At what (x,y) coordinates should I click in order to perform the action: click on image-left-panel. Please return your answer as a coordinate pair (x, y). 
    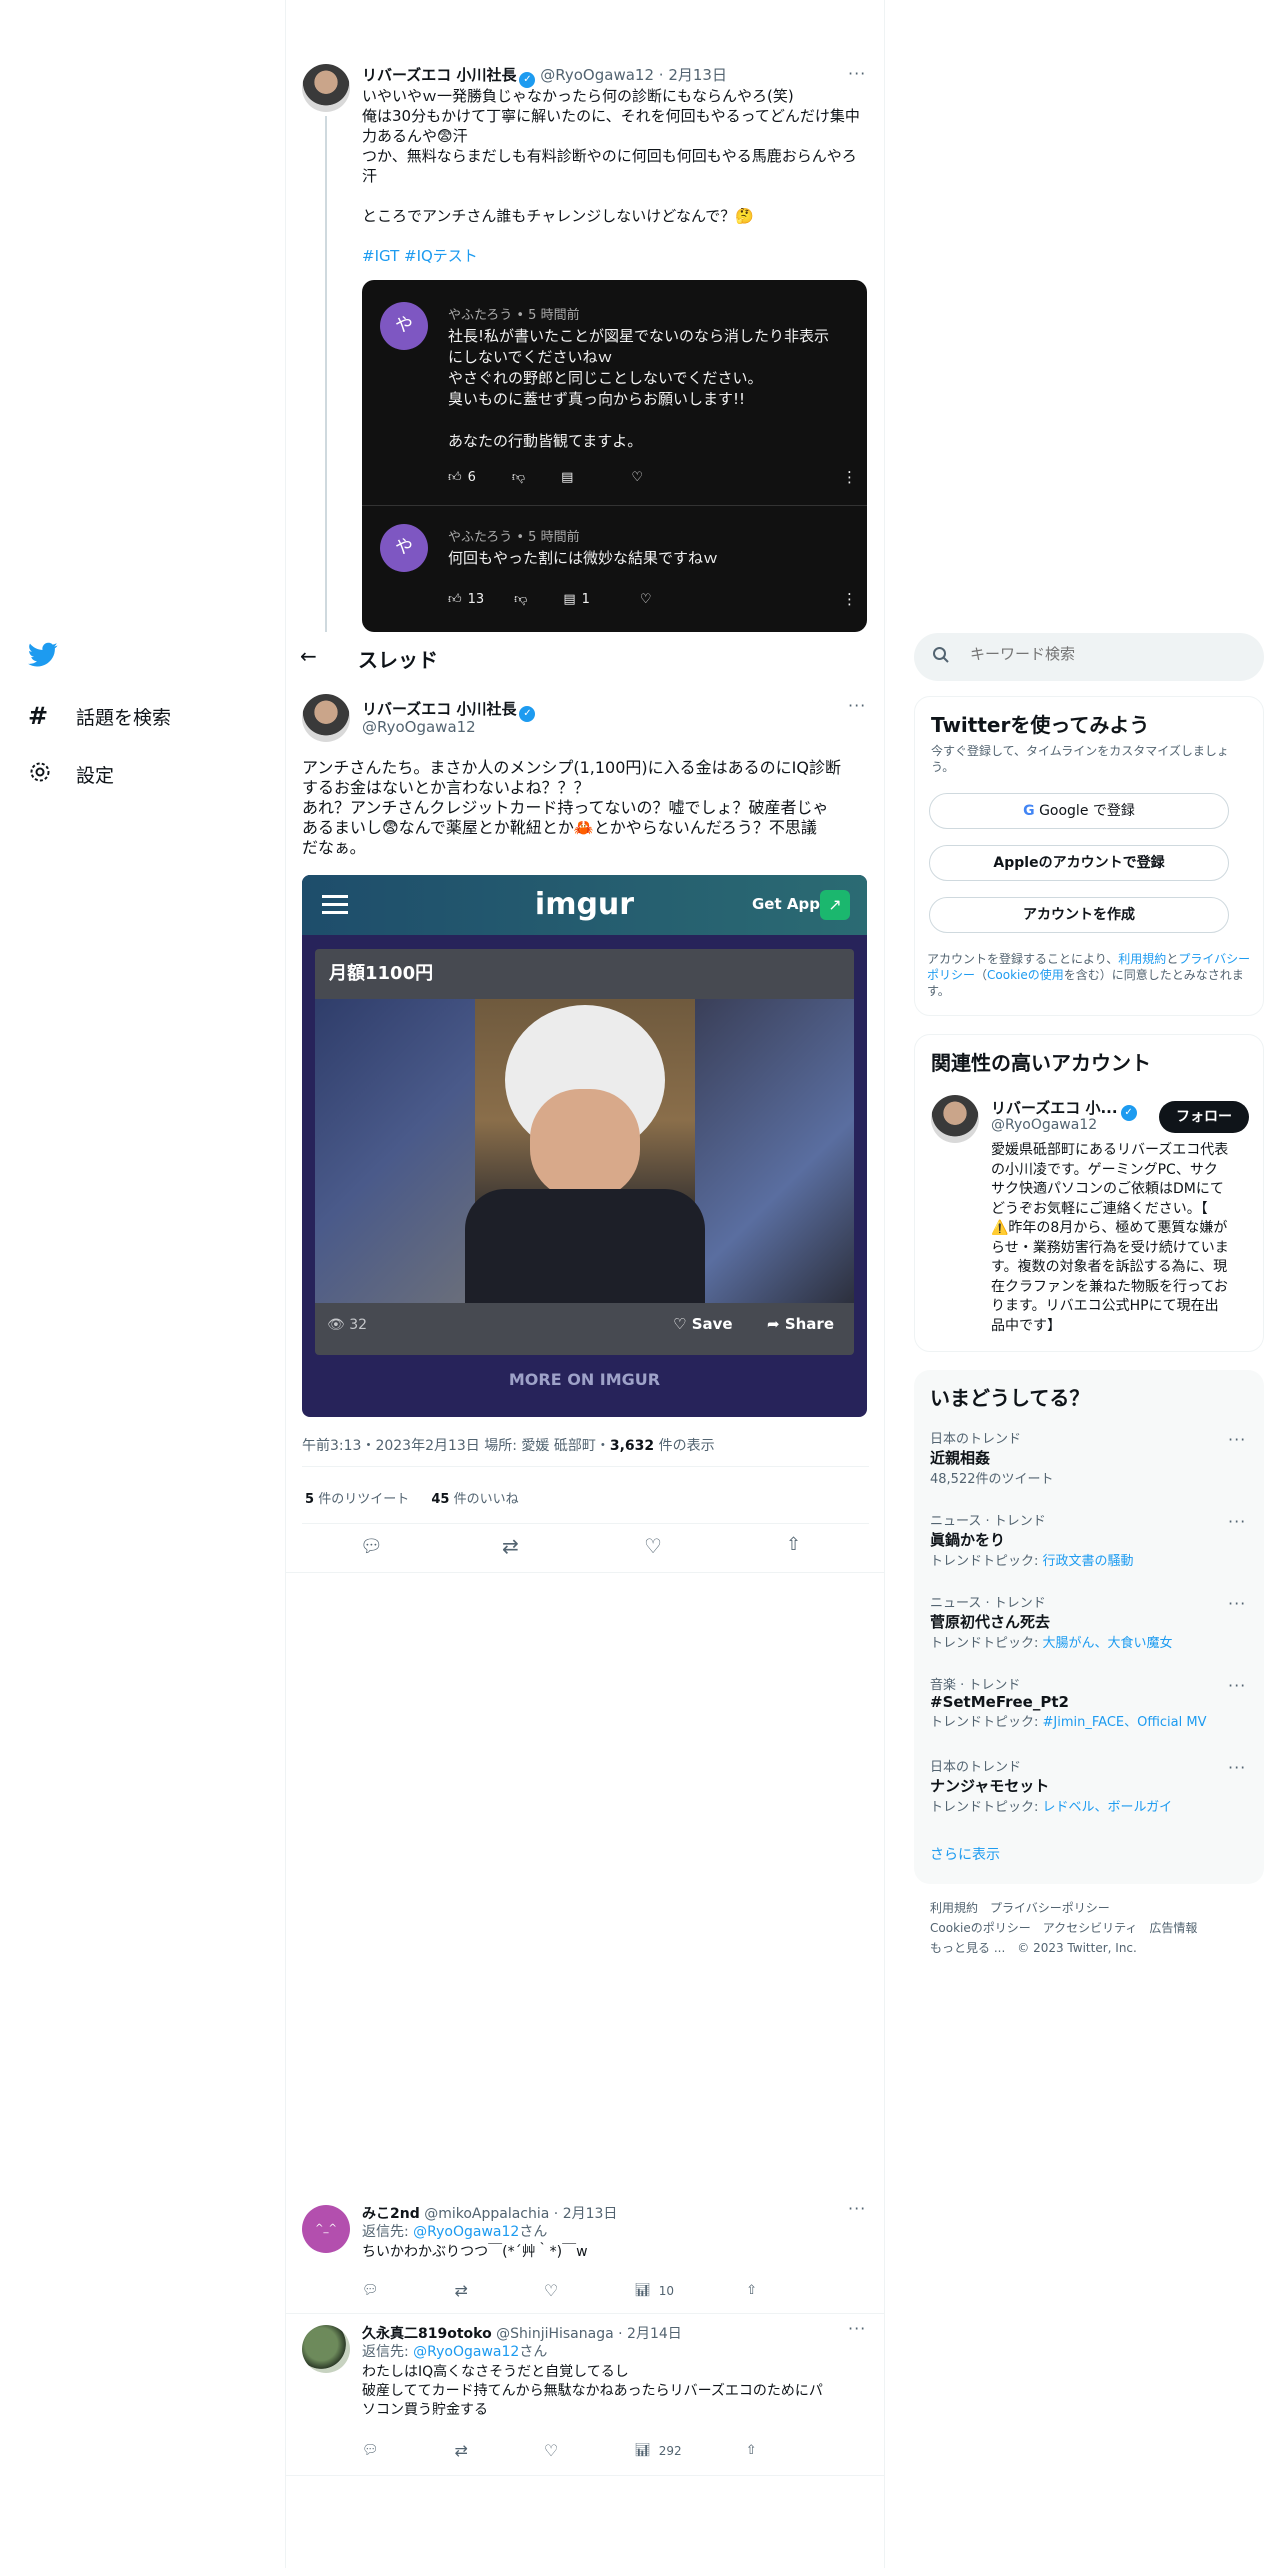
    Looking at the image, I should click on (395, 1151).